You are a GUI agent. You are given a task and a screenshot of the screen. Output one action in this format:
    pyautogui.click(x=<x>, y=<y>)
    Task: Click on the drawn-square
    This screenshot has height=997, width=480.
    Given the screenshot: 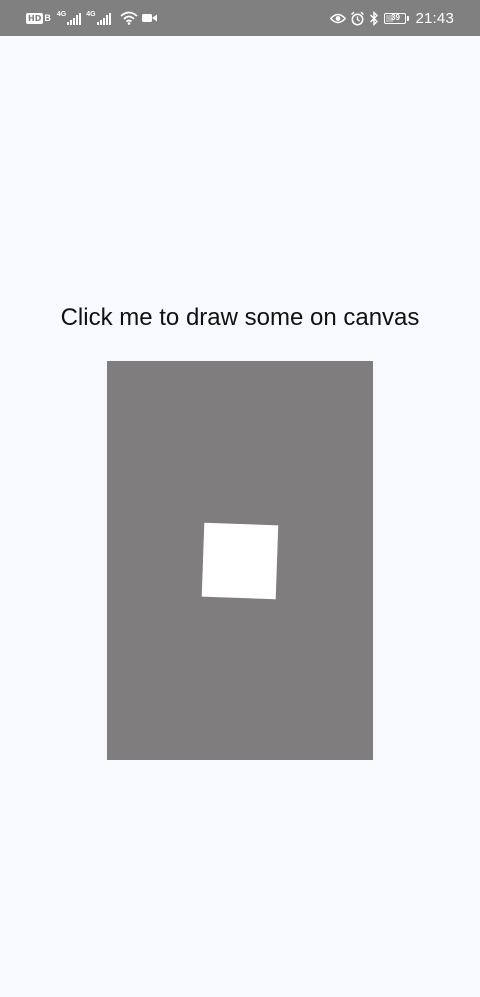 What is the action you would take?
    pyautogui.click(x=240, y=561)
    